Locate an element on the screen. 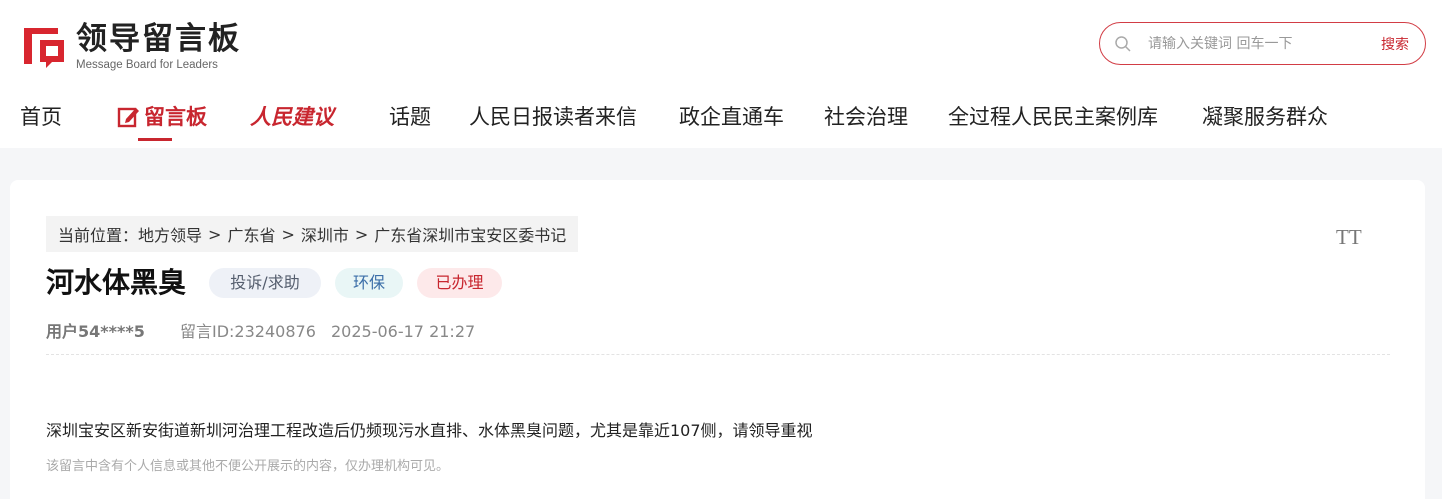 The height and width of the screenshot is (499, 1442). tag-category: 投诉/求助 is located at coordinates (265, 283).